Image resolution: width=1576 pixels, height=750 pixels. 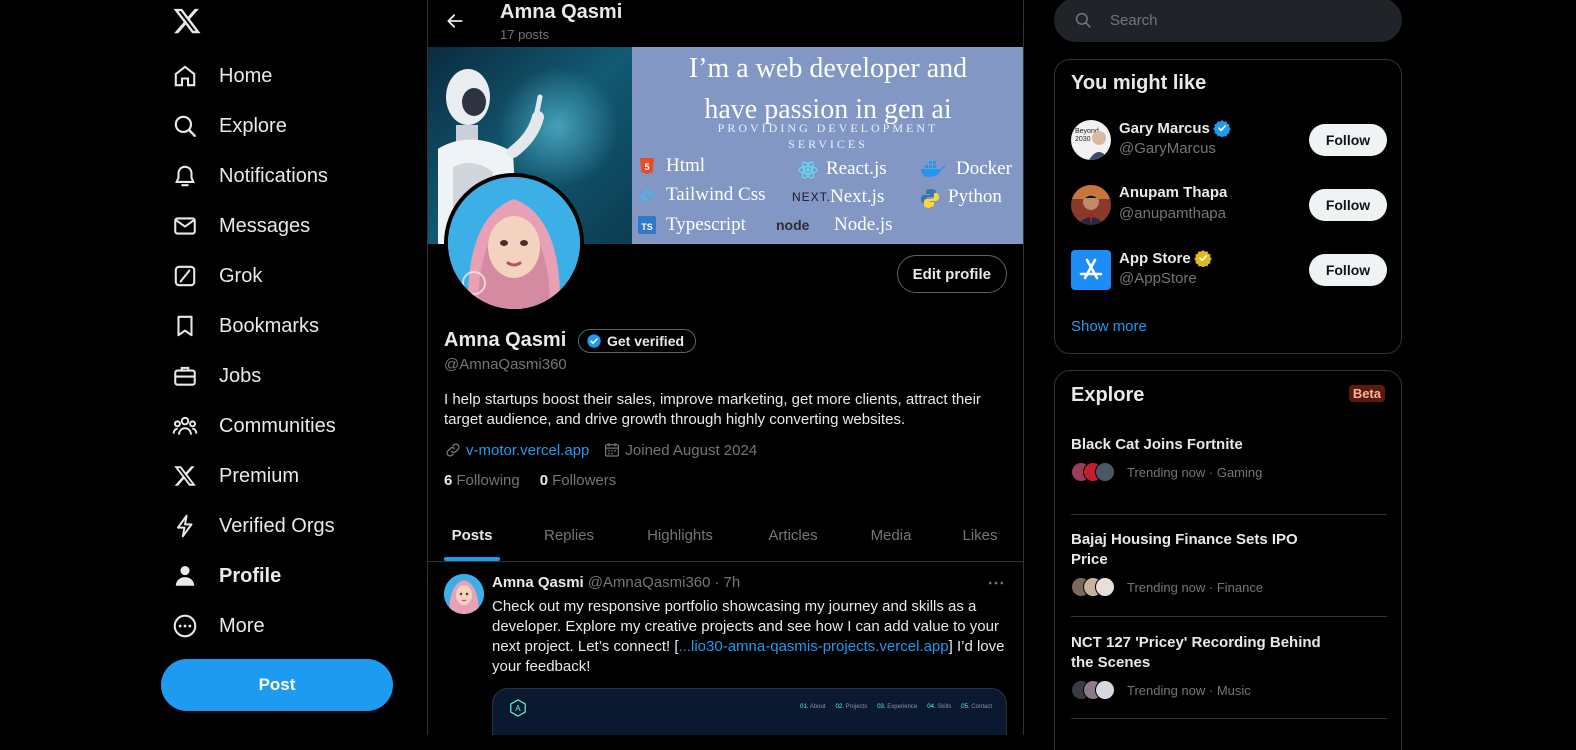 What do you see at coordinates (464, 594) in the screenshot?
I see `tweet-avatar` at bounding box center [464, 594].